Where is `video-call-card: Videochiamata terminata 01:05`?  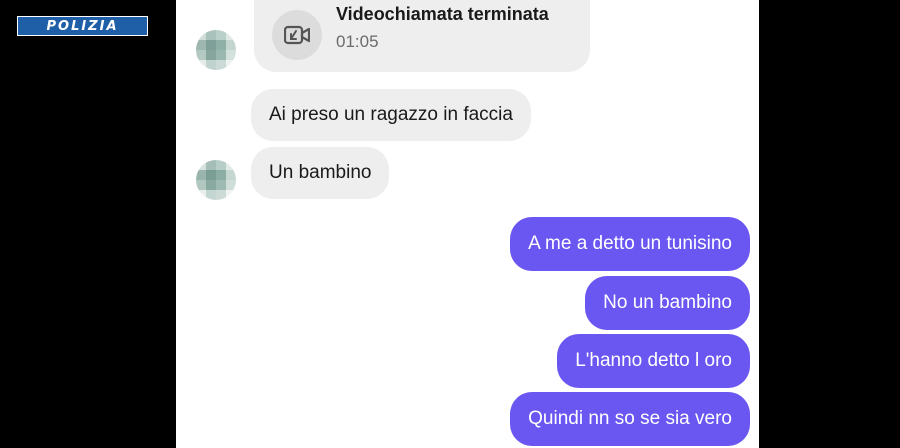 video-call-card: Videochiamata terminata 01:05 is located at coordinates (422, 36).